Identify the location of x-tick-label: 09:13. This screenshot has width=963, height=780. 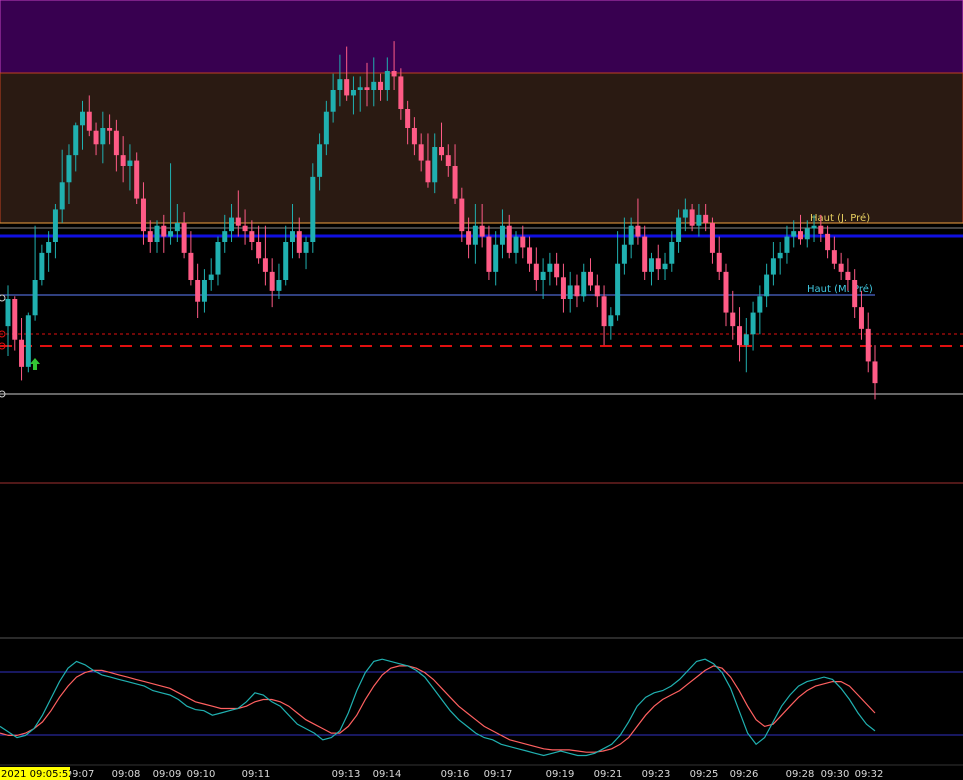
(346, 774).